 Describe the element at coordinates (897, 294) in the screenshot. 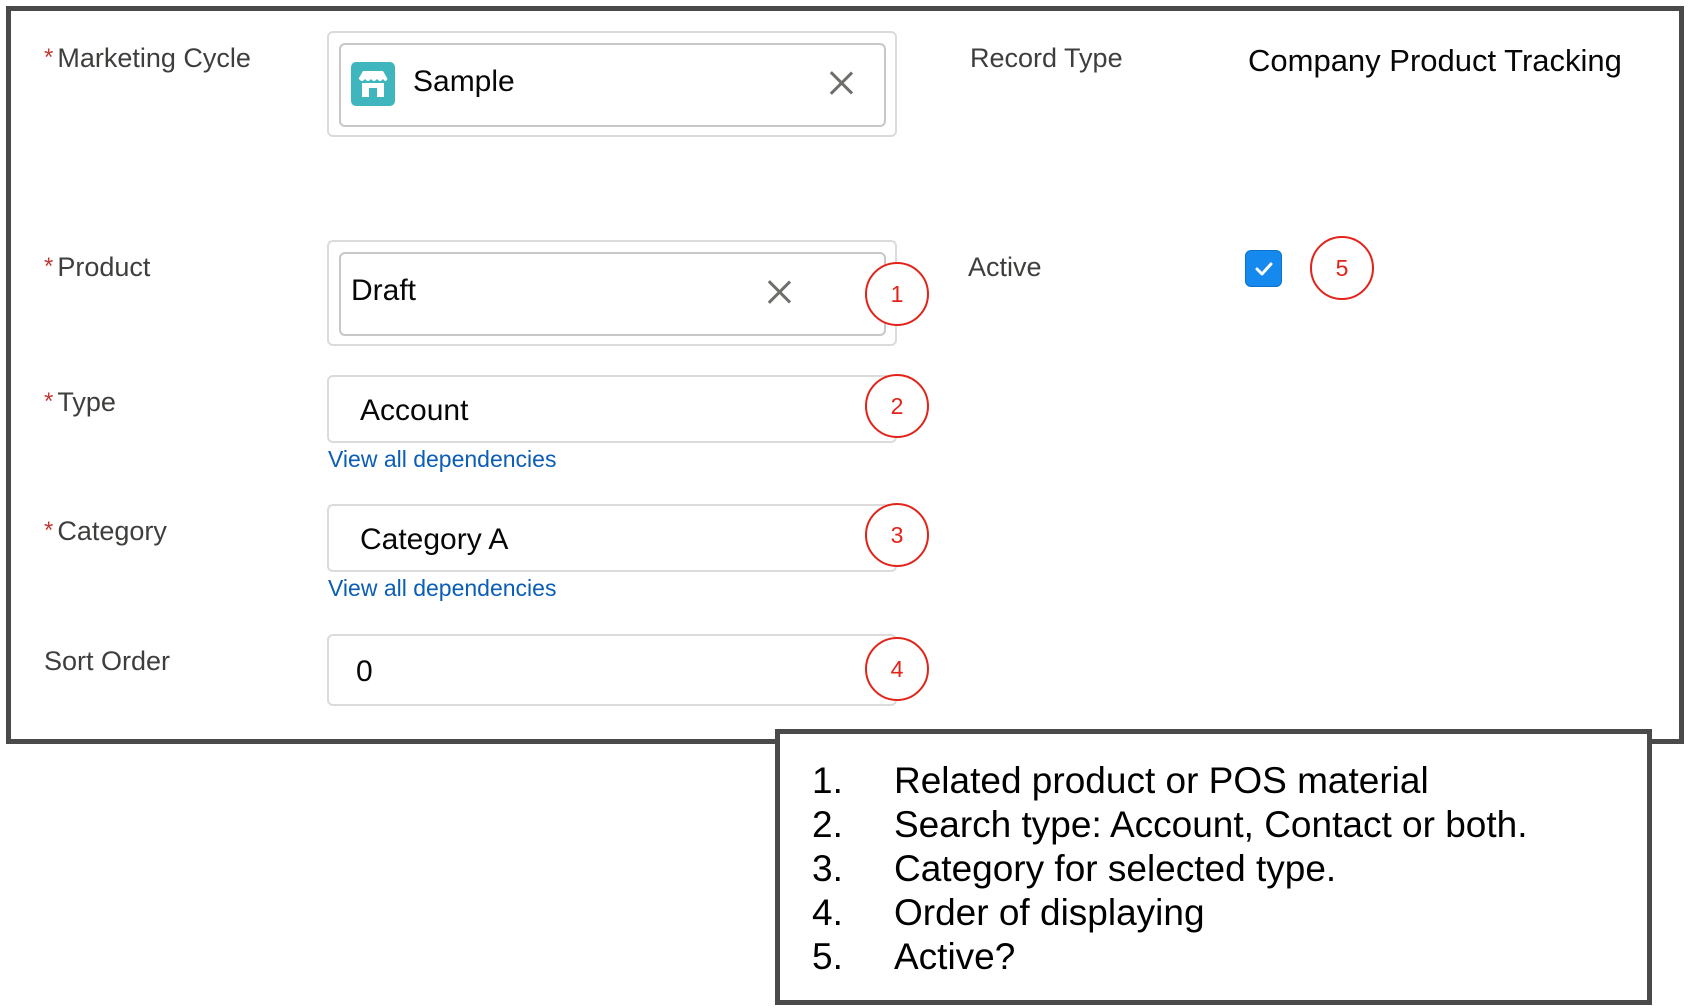

I see `annotation-badge-1: 1` at that location.